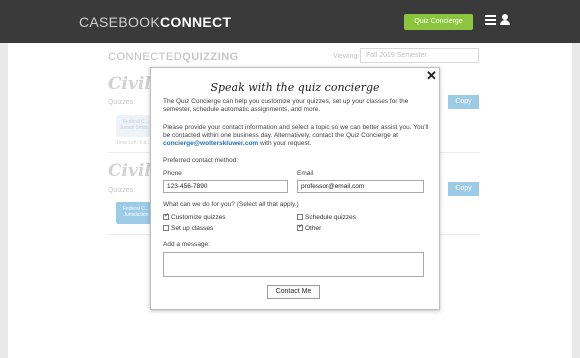 This screenshot has width=580, height=358. I want to click on quiz-concierge-button: Quiz Concierge, so click(438, 22).